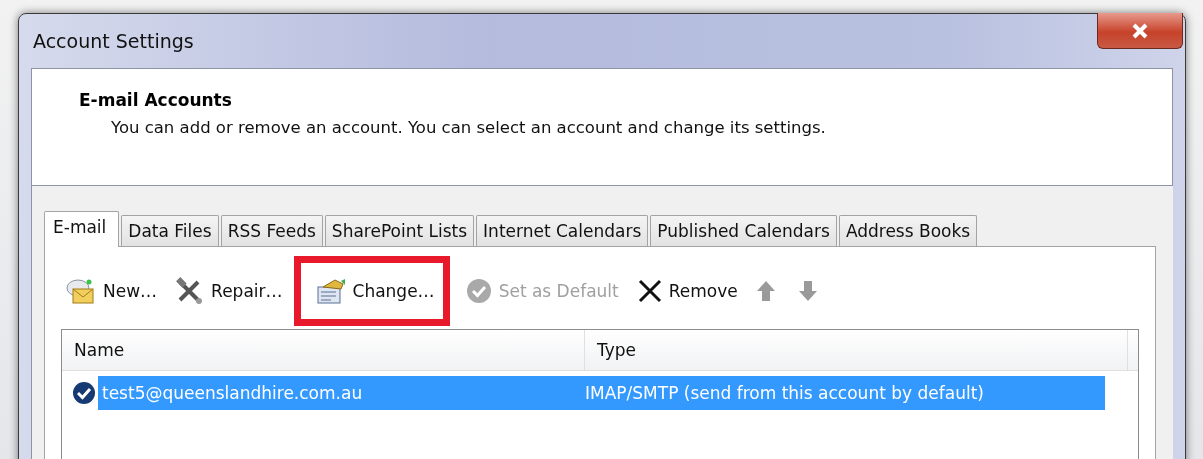 This screenshot has height=459, width=1203. What do you see at coordinates (469, 127) in the screenshot?
I see `section-description: You can add or remove an account. You can select an account and change its settings.` at bounding box center [469, 127].